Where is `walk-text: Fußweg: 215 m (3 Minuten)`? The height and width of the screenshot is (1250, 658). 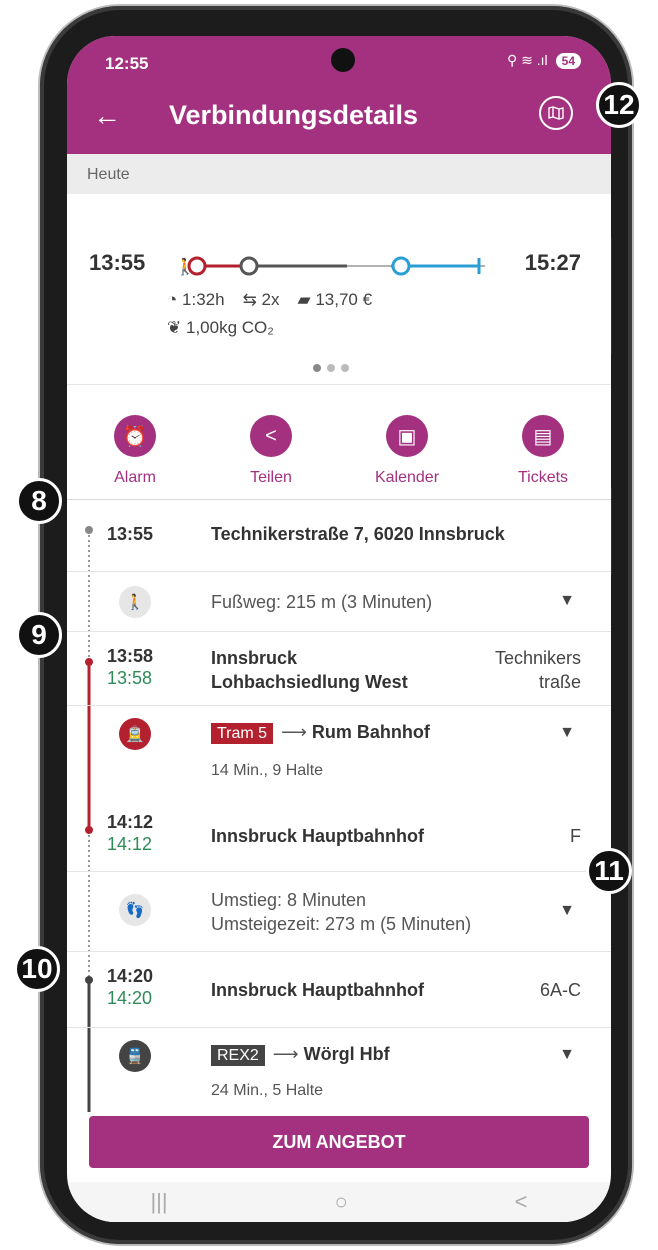
walk-text: Fußweg: 215 m (3 Minuten) is located at coordinates (322, 602).